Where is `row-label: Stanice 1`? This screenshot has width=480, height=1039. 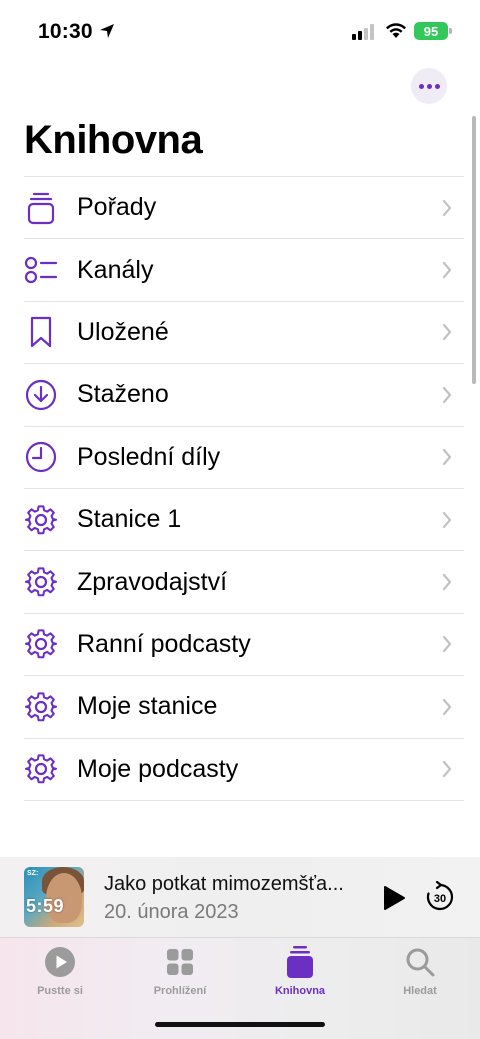 row-label: Stanice 1 is located at coordinates (129, 519).